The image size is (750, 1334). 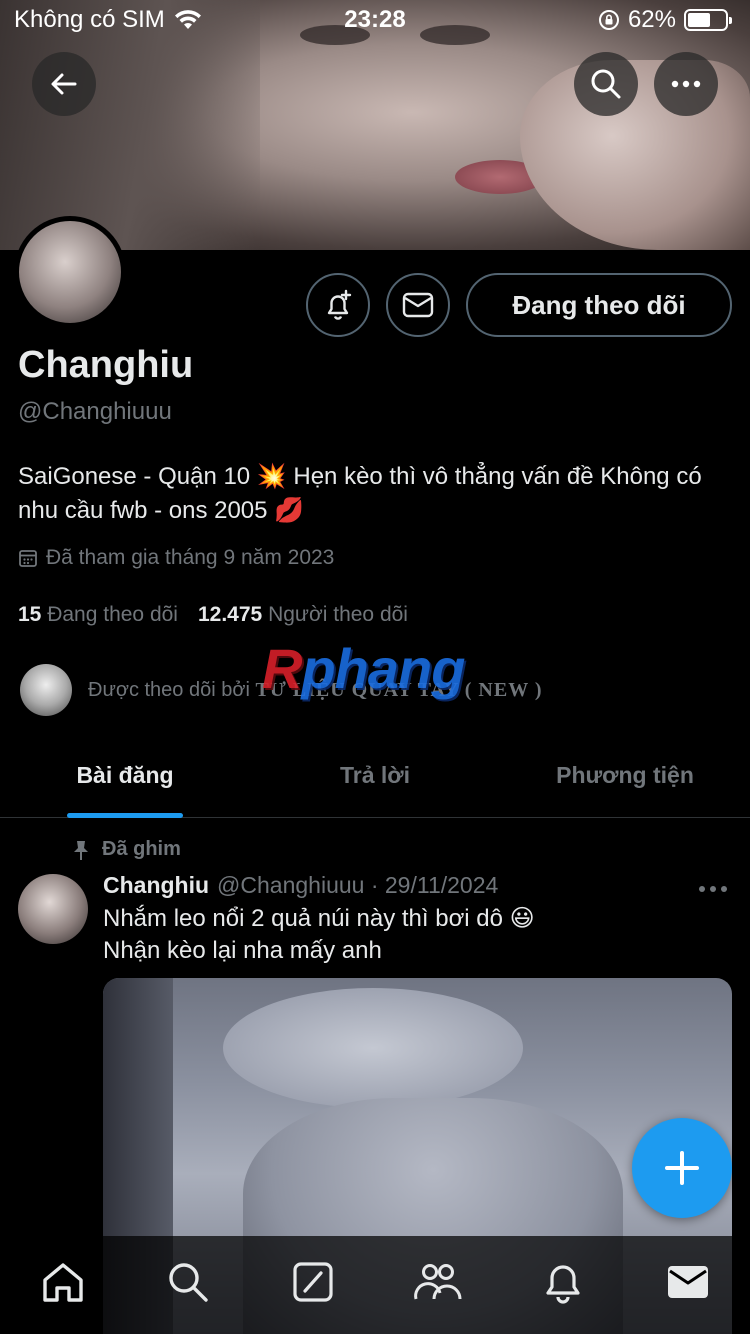 What do you see at coordinates (230, 614) in the screenshot?
I see `followers-count: 12.475` at bounding box center [230, 614].